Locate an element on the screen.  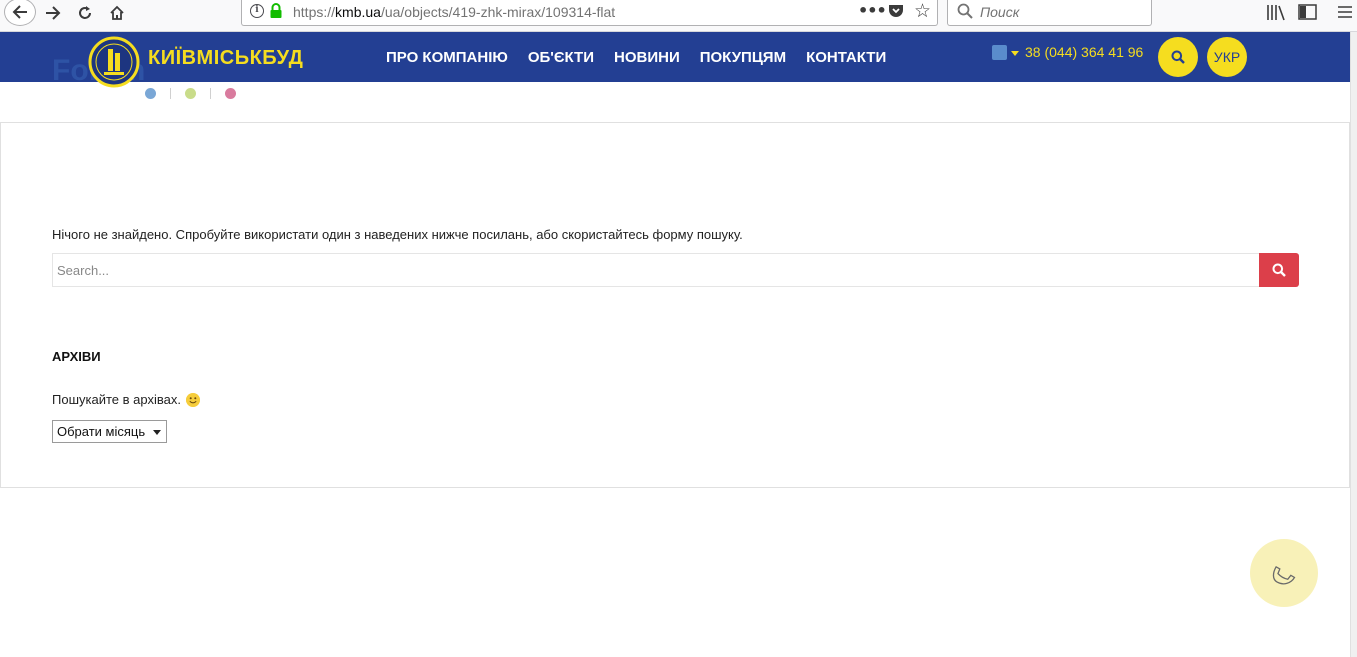
page-actions-icon: ••• is located at coordinates (872, 10).